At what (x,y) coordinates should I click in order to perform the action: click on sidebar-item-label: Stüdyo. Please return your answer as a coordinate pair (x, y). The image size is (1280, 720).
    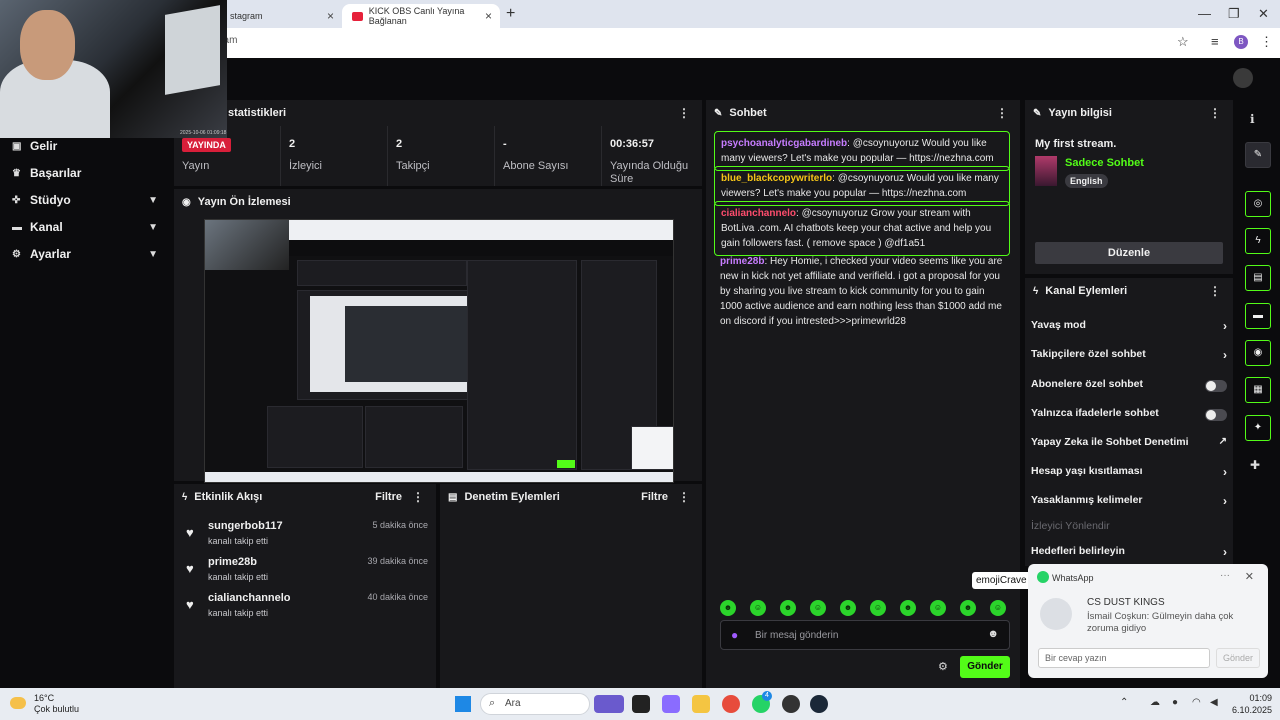
    Looking at the image, I should click on (50, 200).